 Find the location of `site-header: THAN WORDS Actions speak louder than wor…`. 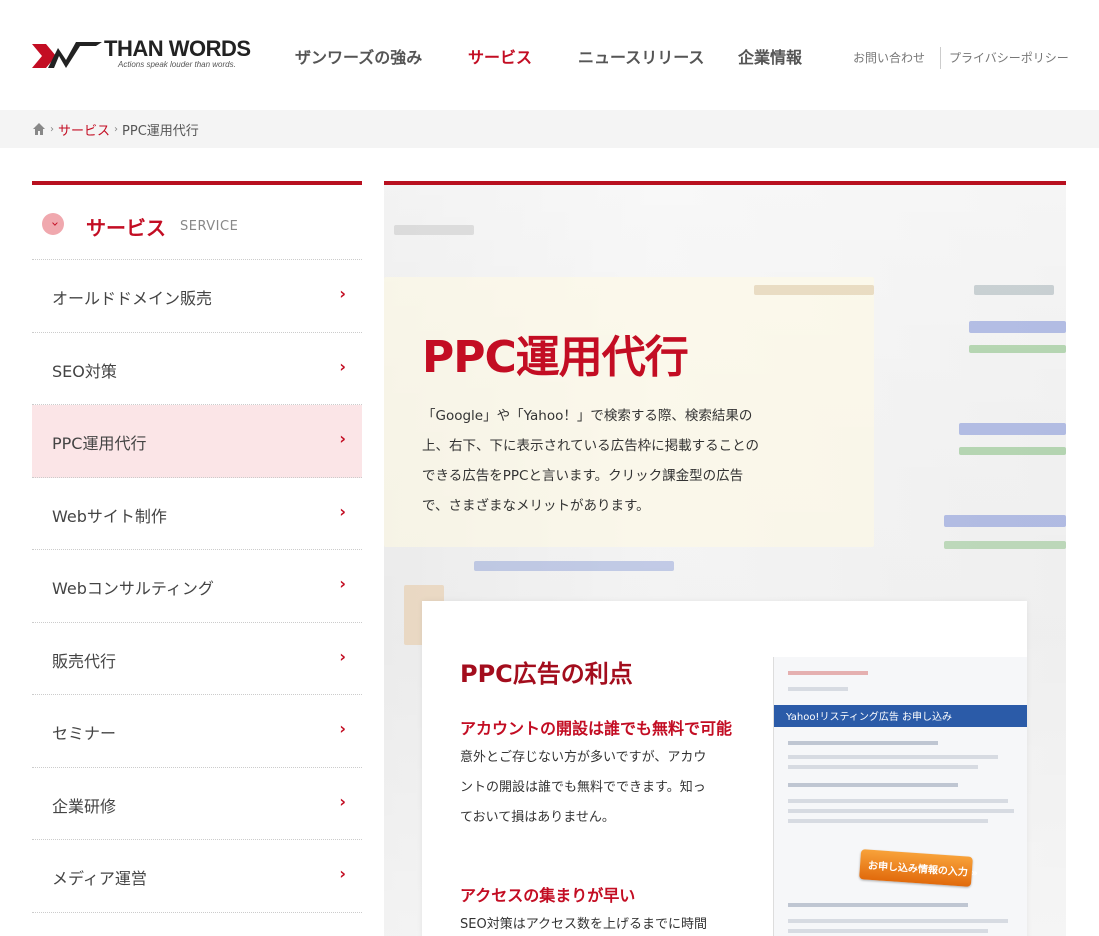

site-header: THAN WORDS Actions speak louder than wor… is located at coordinates (549, 55).